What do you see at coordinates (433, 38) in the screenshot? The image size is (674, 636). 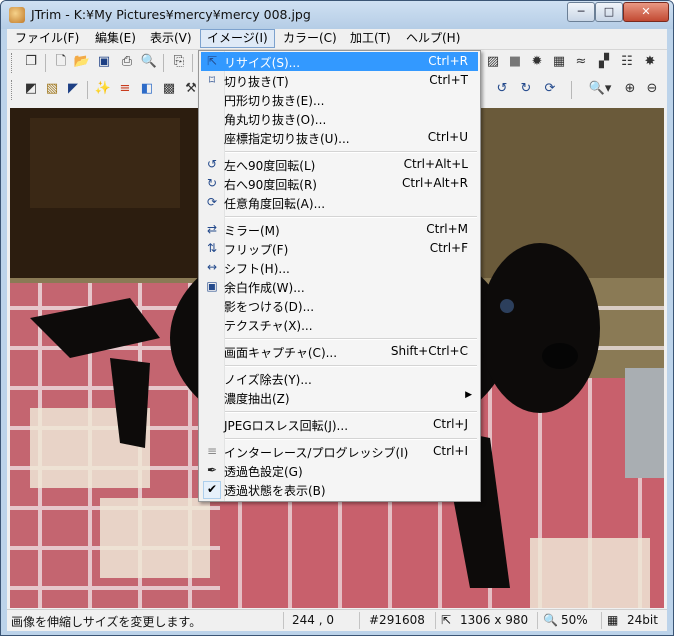 I see `menu-help: ヘルプ(H)` at bounding box center [433, 38].